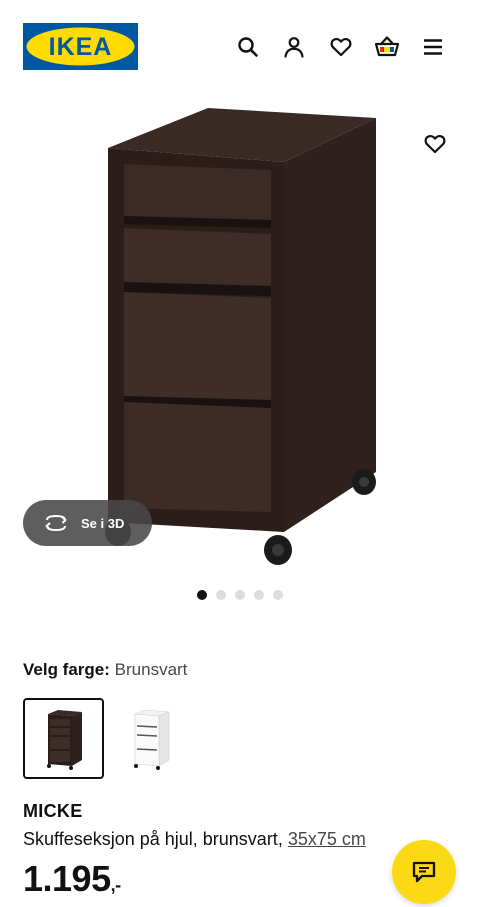 The width and height of the screenshot is (480, 907). Describe the element at coordinates (327, 839) in the screenshot. I see `product-dimensions-link: 35x75 cm` at that location.